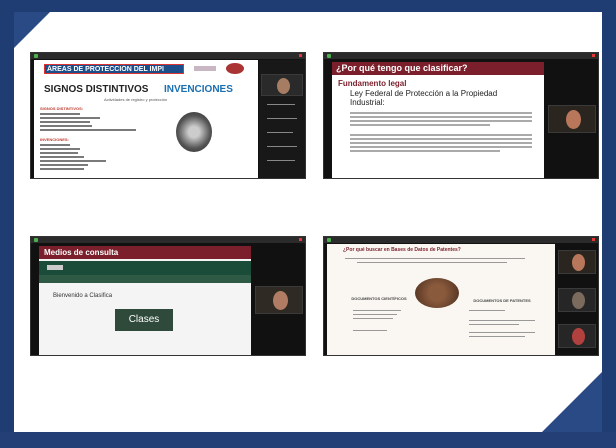 The width and height of the screenshot is (616, 448). Describe the element at coordinates (81, 252) in the screenshot. I see `slide-header-text: Medios de consulta` at that location.